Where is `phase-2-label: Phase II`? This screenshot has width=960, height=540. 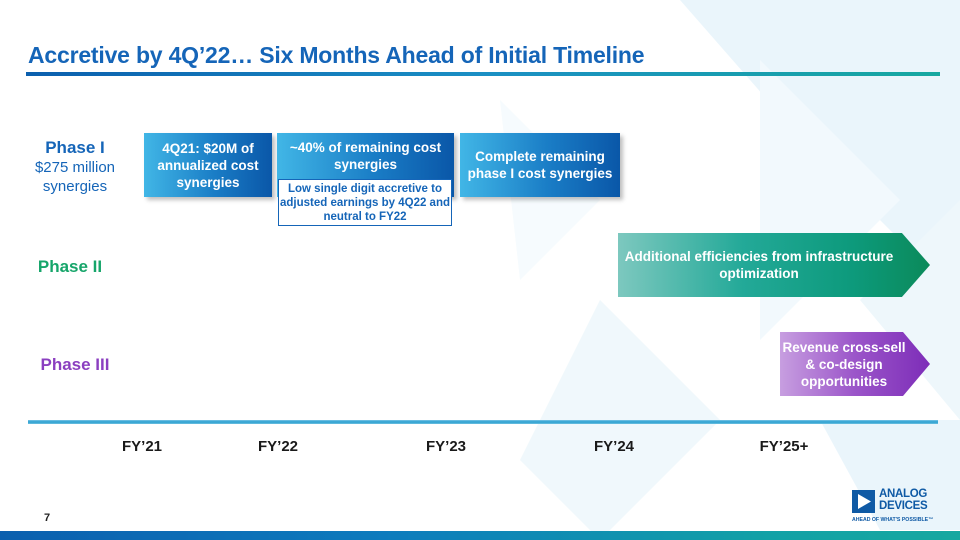 phase-2-label: Phase II is located at coordinates (70, 266).